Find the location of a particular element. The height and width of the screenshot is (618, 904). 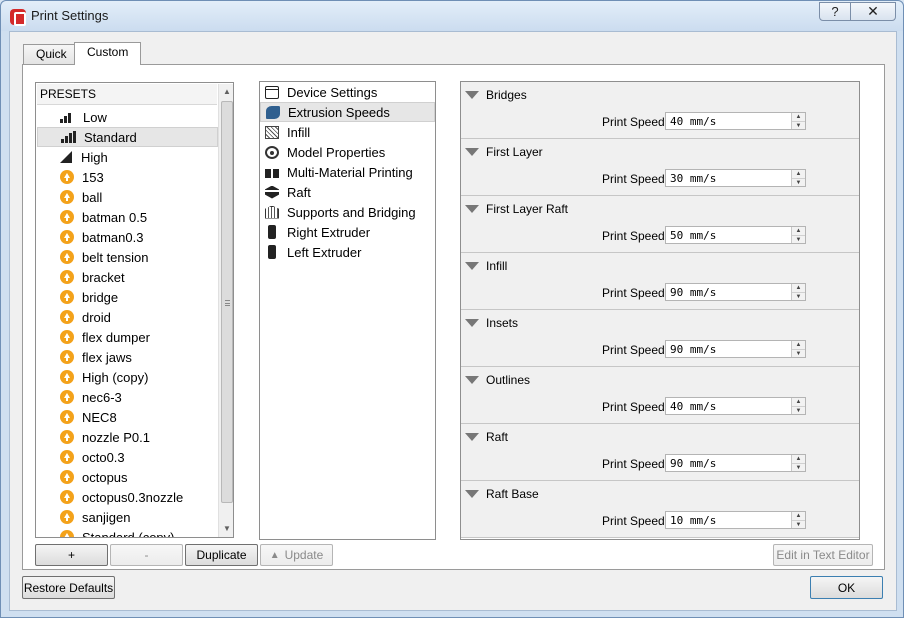

tab-quick: Quick is located at coordinates (51, 54).